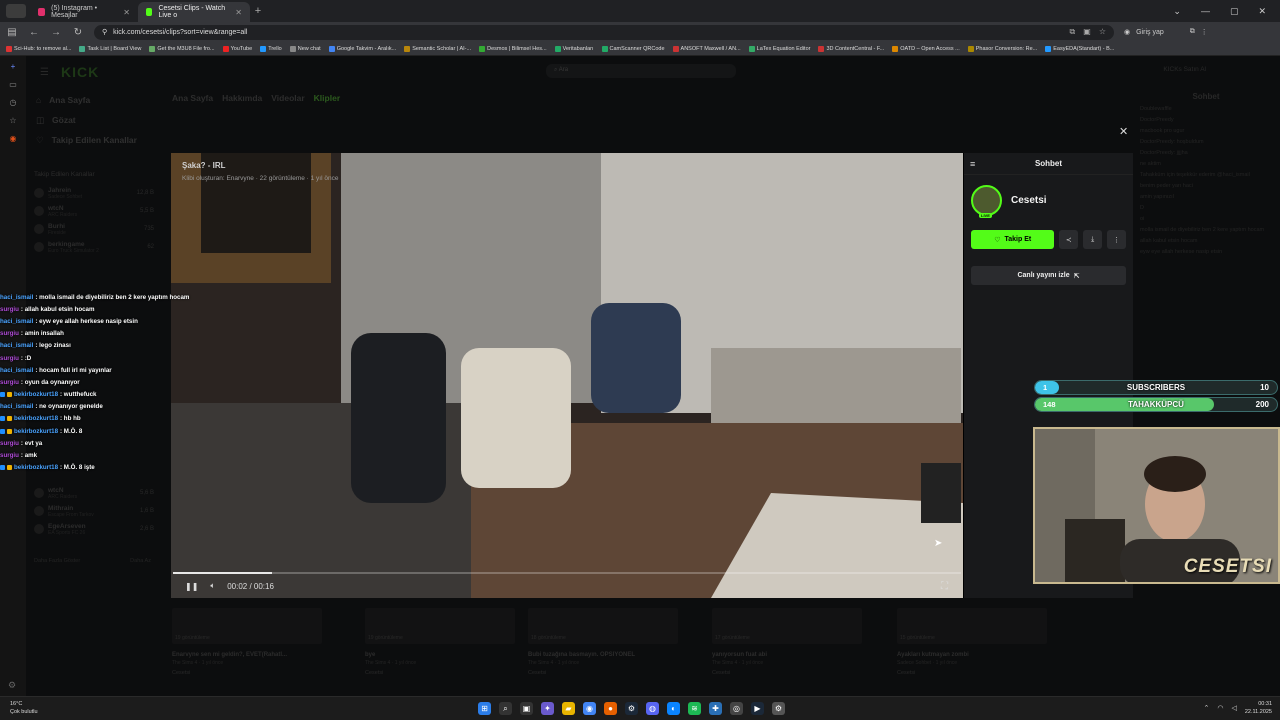  Describe the element at coordinates (44, 72) in the screenshot. I see `hamburger-icon: ☰` at that location.